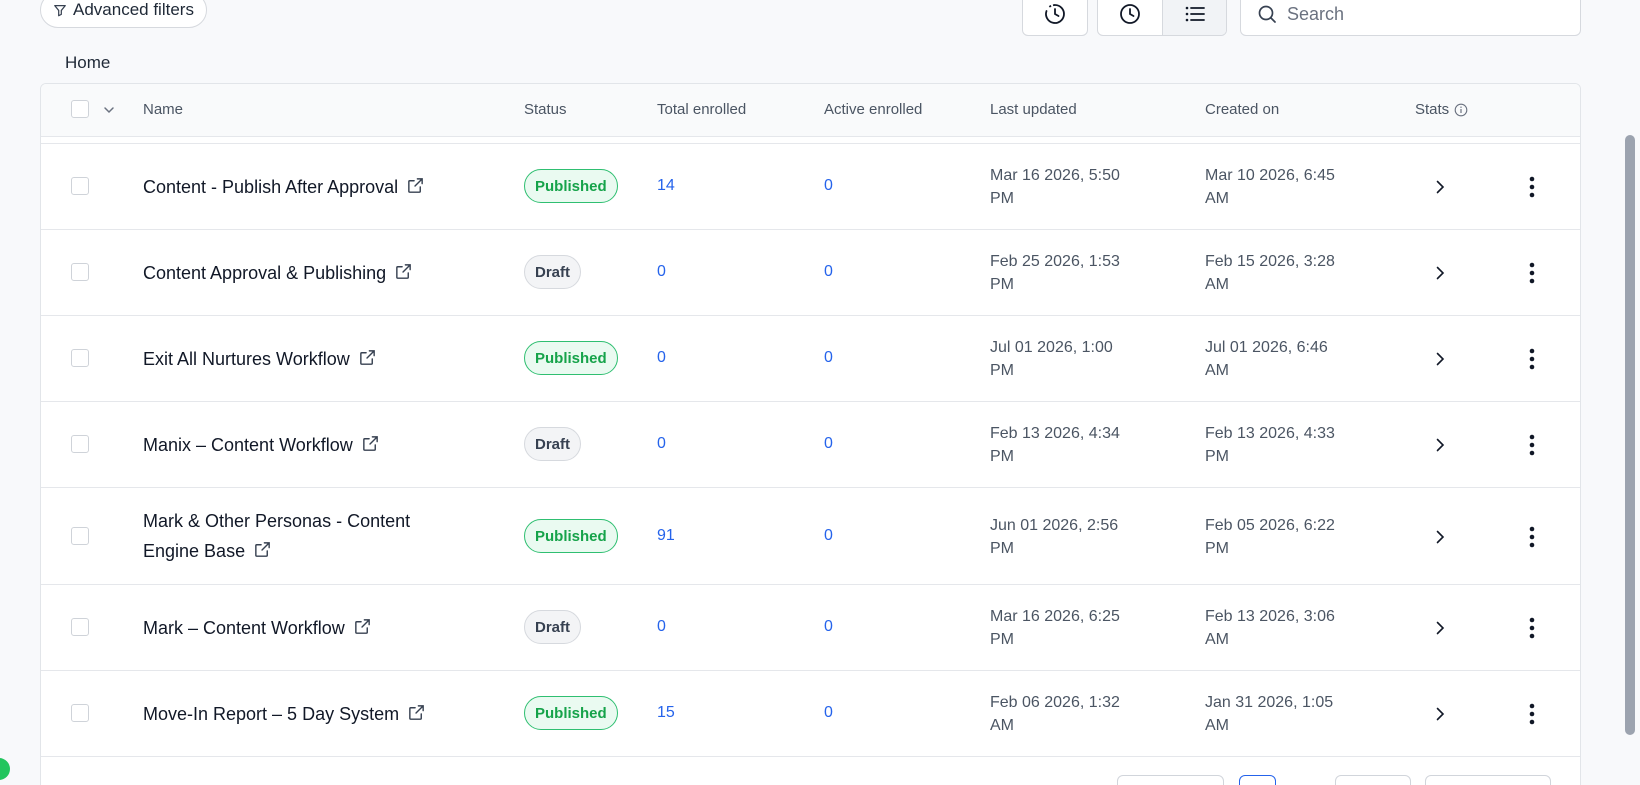 The width and height of the screenshot is (1640, 785). Describe the element at coordinates (1065, 445) in the screenshot. I see `last-updated-date: Feb 13 2026, 4:34 PM` at that location.